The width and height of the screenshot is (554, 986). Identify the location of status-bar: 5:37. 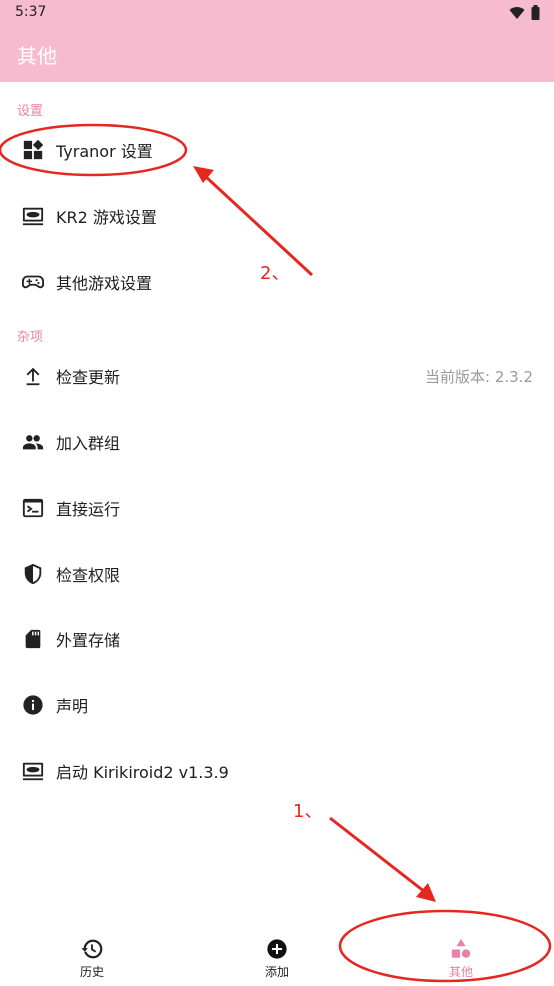
(277, 13).